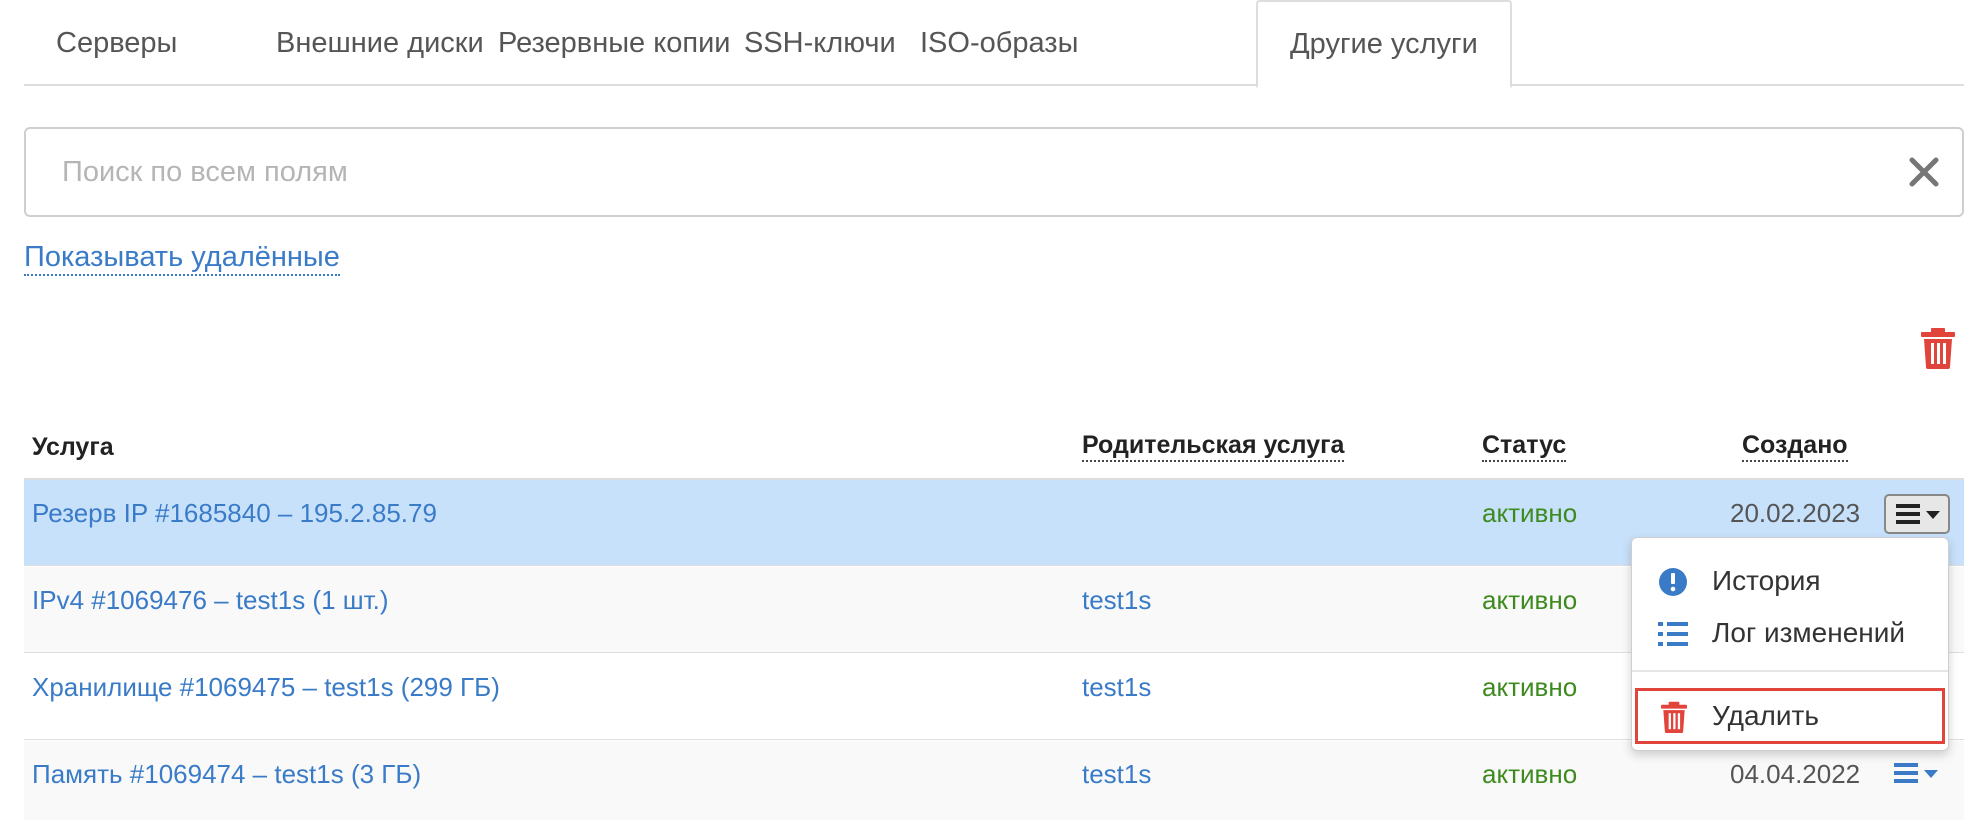 The height and width of the screenshot is (820, 1982). I want to click on service-link: Память #1069474 – test1s (3 ГБ), so click(226, 774).